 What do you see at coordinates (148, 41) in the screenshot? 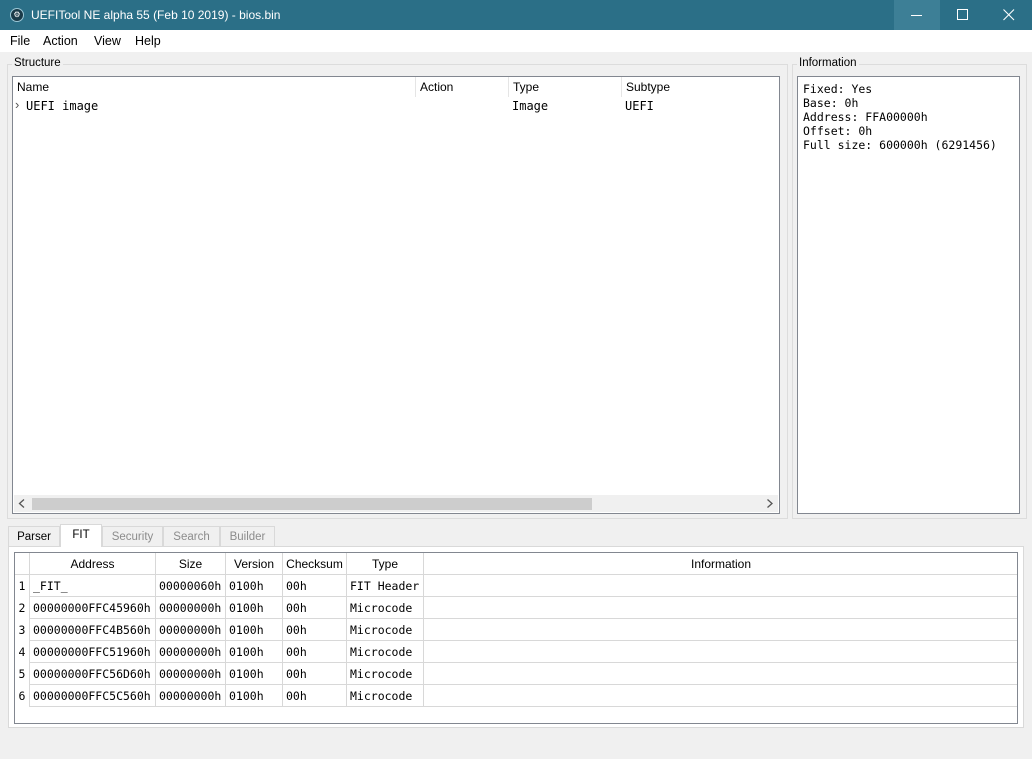
I see `menu-help: Help` at bounding box center [148, 41].